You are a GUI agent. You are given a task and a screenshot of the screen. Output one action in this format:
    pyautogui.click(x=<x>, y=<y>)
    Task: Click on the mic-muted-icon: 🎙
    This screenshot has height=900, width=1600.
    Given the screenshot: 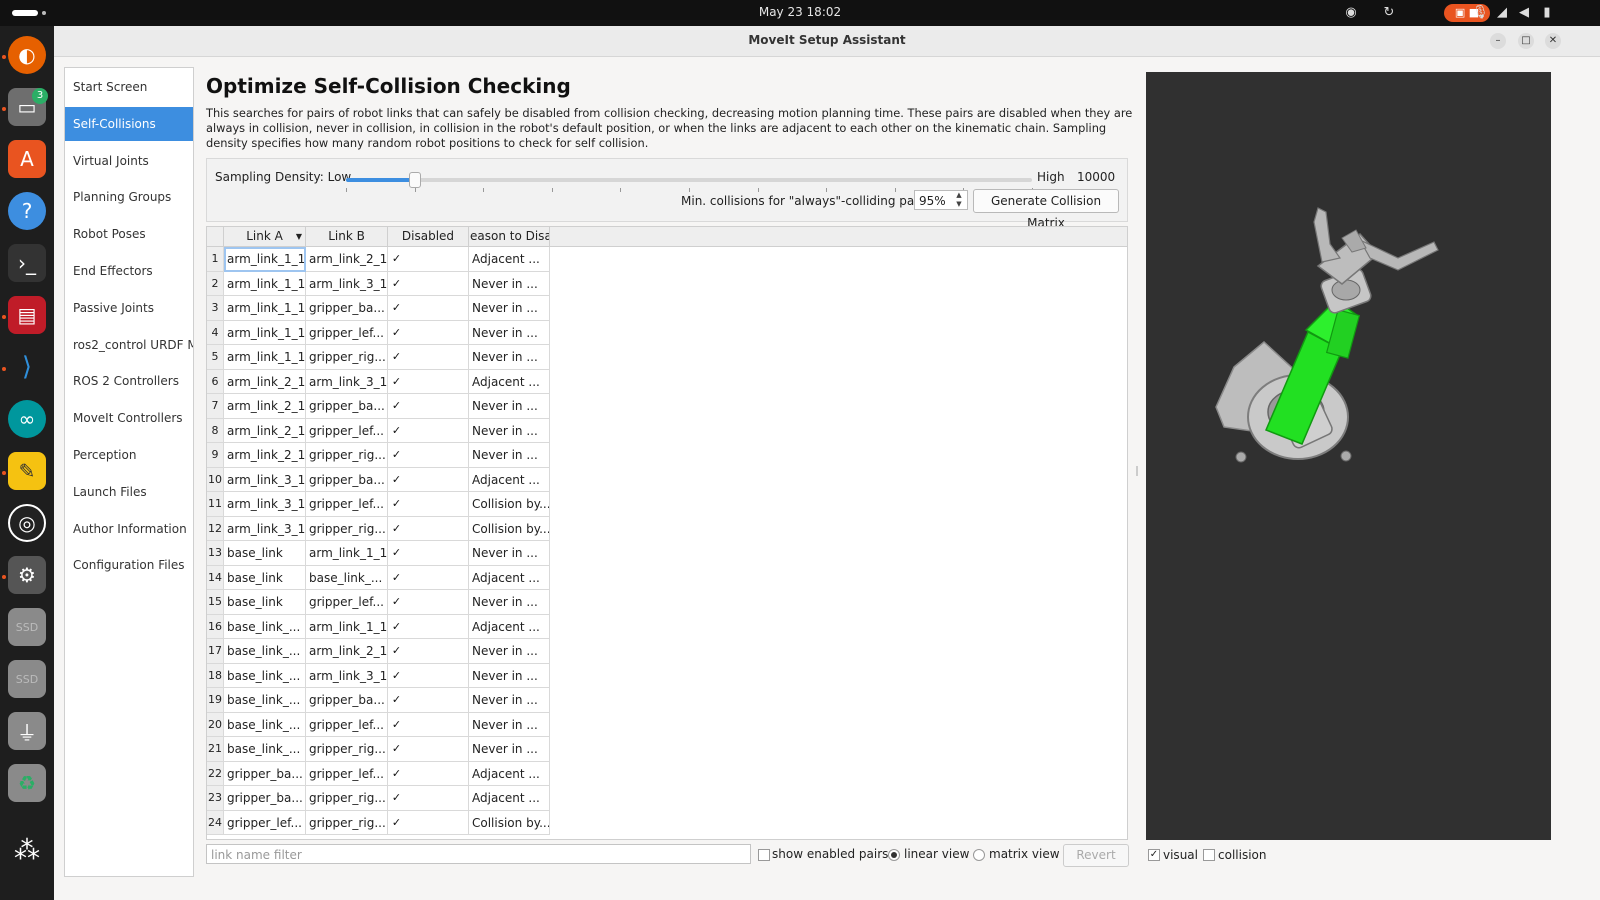 What is the action you would take?
    pyautogui.click(x=1480, y=13)
    